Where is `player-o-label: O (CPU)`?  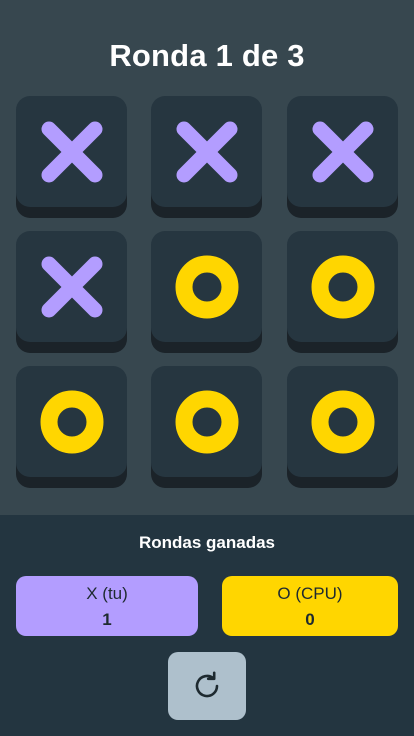
player-o-label: O (CPU) is located at coordinates (310, 593).